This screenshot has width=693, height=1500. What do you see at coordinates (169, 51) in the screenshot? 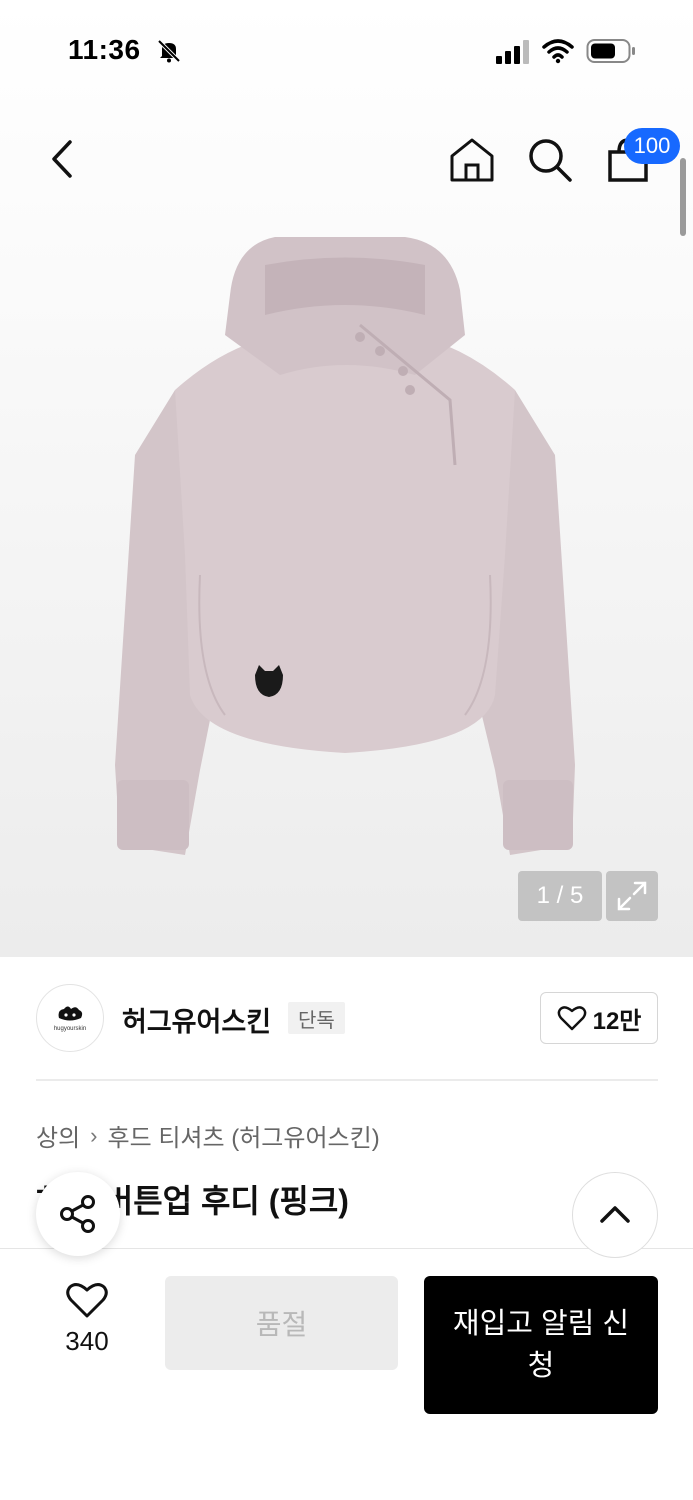
I see `bell-off-icon` at bounding box center [169, 51].